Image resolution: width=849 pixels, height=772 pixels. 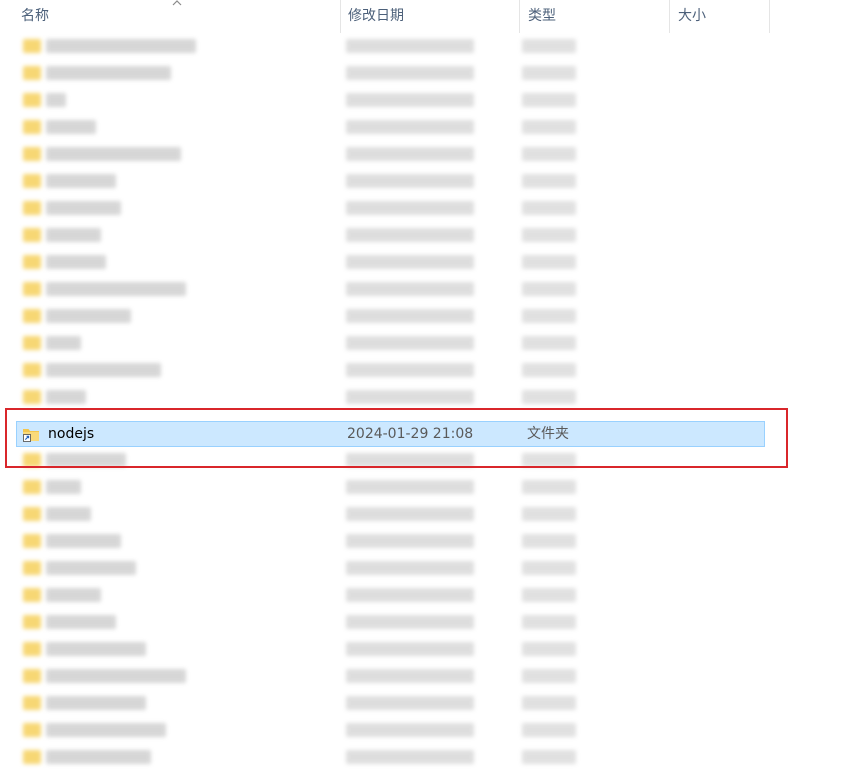 I want to click on list-item-selected: nodejs 2024-01-29 21:08 文件夹, so click(x=390, y=434).